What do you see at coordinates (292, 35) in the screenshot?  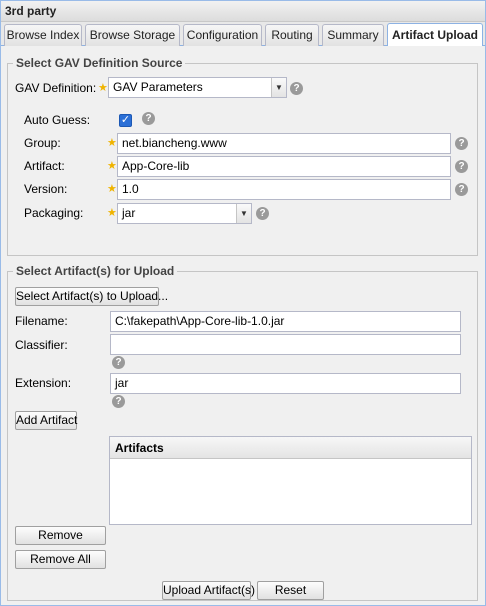 I see `tab-routing: Routing` at bounding box center [292, 35].